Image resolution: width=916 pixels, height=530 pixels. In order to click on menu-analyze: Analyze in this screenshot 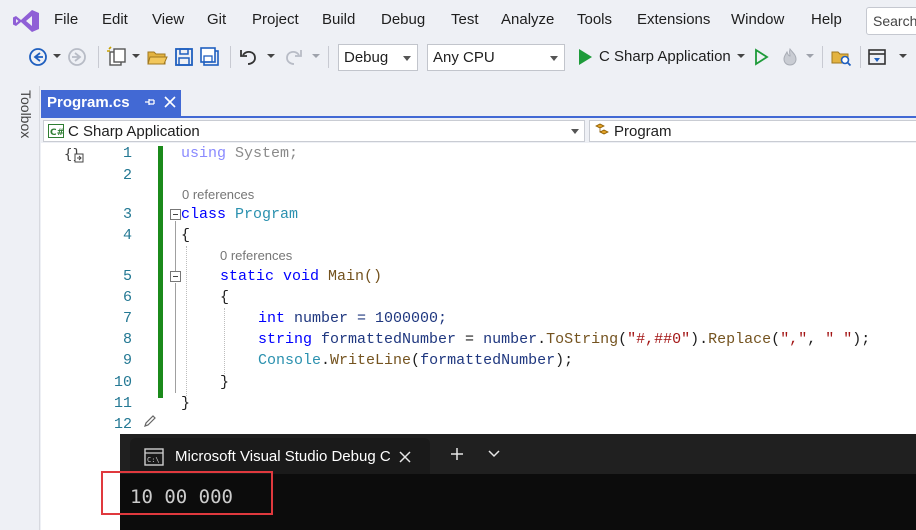, I will do `click(527, 19)`.